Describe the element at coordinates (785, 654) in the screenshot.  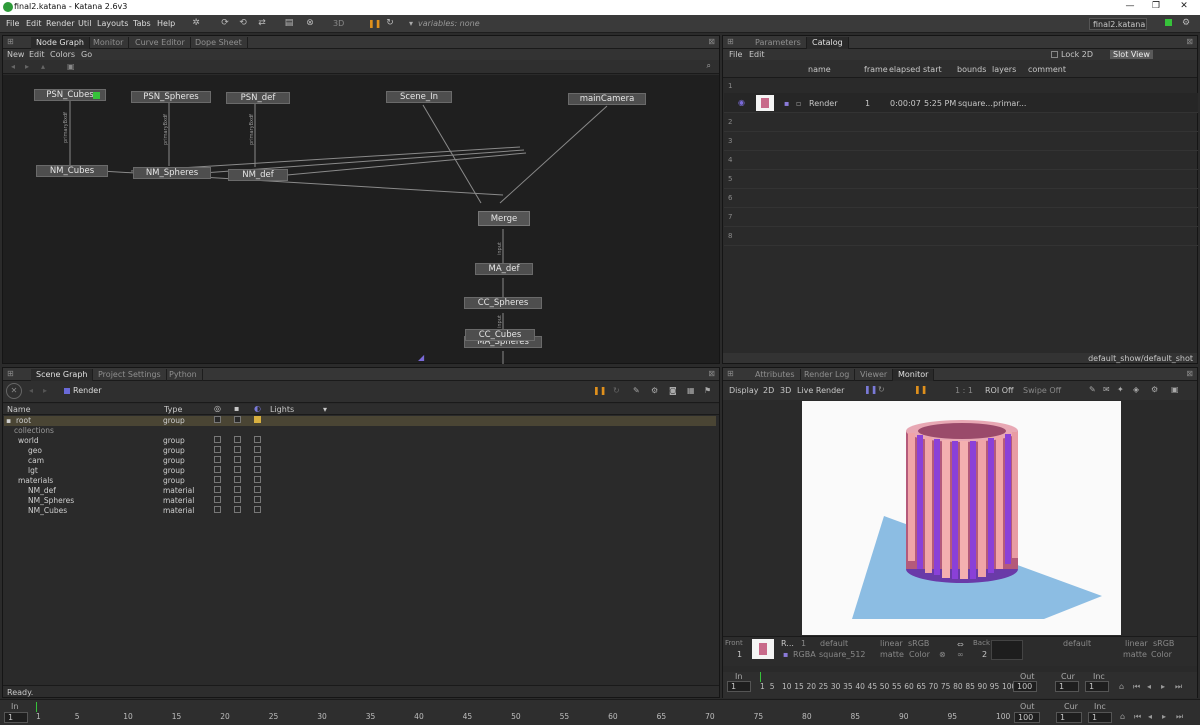
I see `front-lock-icon: ▪` at that location.